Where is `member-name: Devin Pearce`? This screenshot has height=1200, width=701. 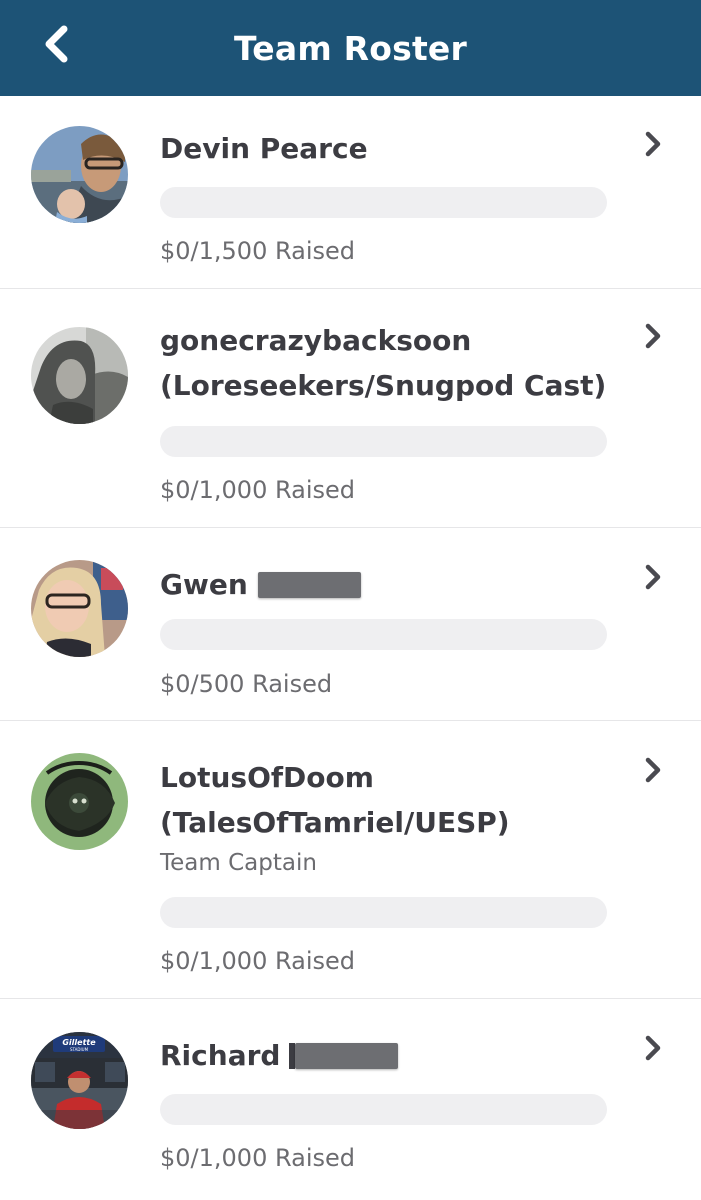 member-name: Devin Pearce is located at coordinates (264, 148).